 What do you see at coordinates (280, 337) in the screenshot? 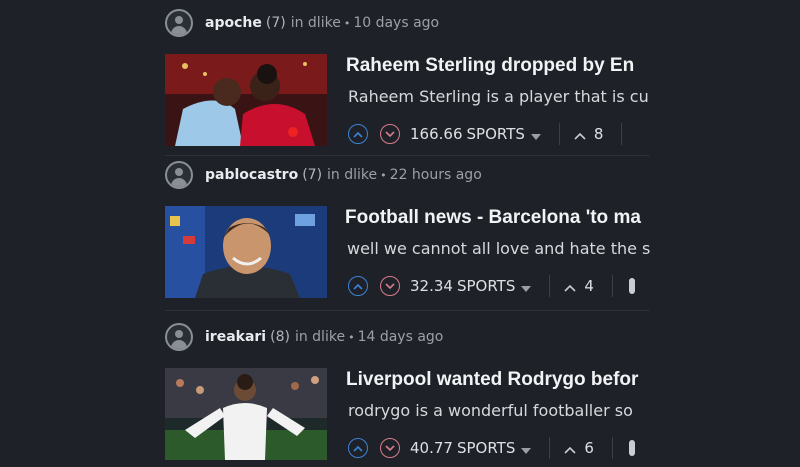
I see `author-reputation: (8)` at bounding box center [280, 337].